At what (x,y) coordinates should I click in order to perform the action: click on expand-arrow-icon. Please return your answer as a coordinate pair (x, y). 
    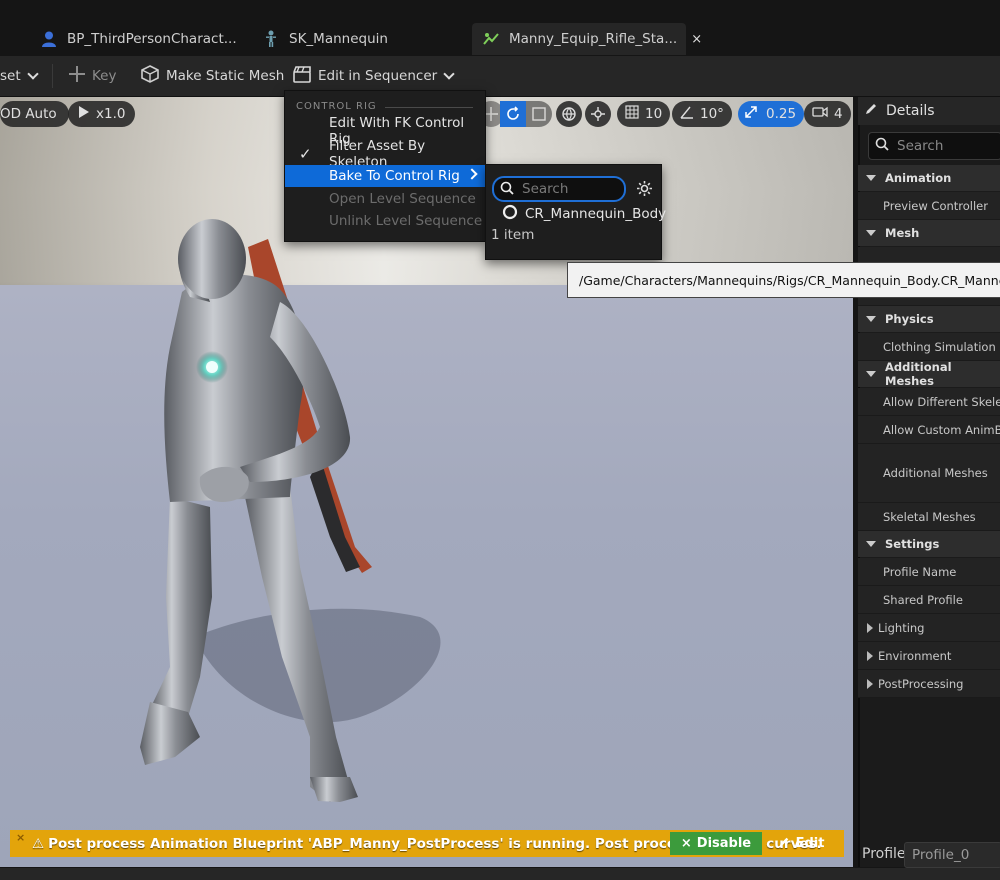
    Looking at the image, I should click on (871, 233).